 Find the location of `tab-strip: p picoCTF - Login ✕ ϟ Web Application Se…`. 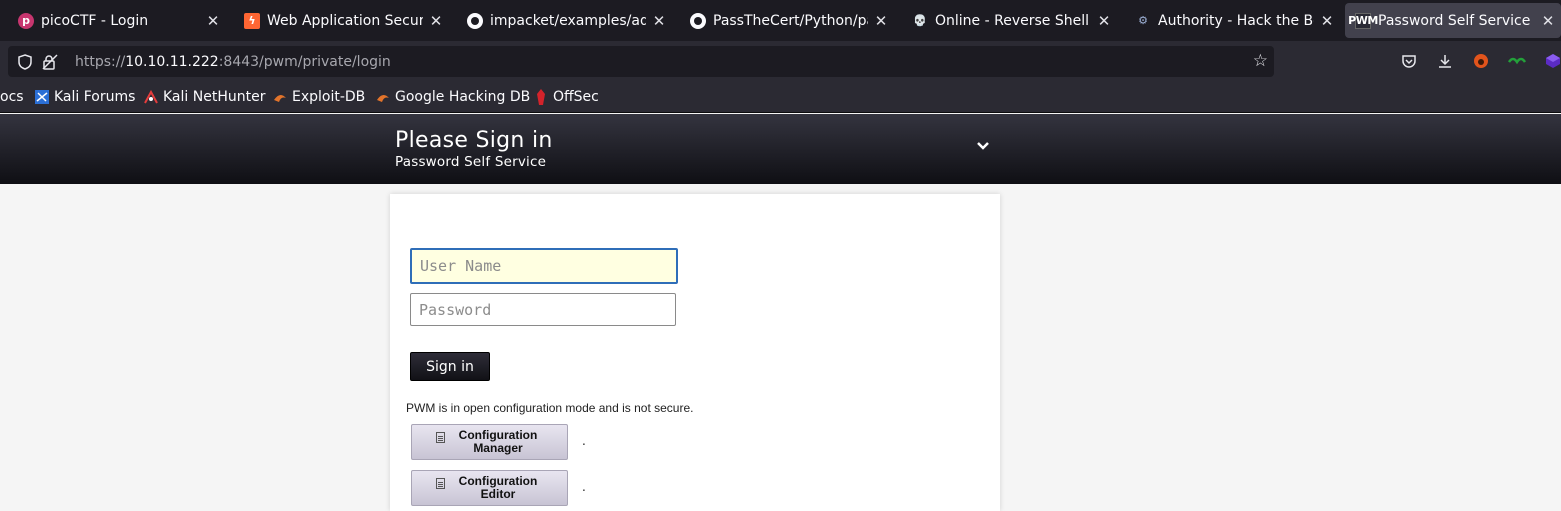

tab-strip: p picoCTF - Login ✕ ϟ Web Application Se… is located at coordinates (780, 20).